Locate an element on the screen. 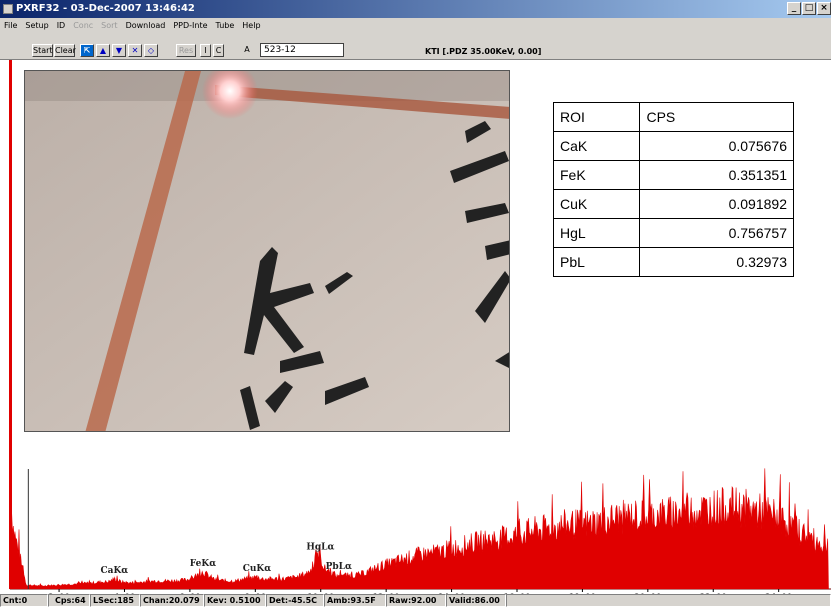 The height and width of the screenshot is (607, 831). menu-item-ppd-inte: PPD-Inte is located at coordinates (190, 25).